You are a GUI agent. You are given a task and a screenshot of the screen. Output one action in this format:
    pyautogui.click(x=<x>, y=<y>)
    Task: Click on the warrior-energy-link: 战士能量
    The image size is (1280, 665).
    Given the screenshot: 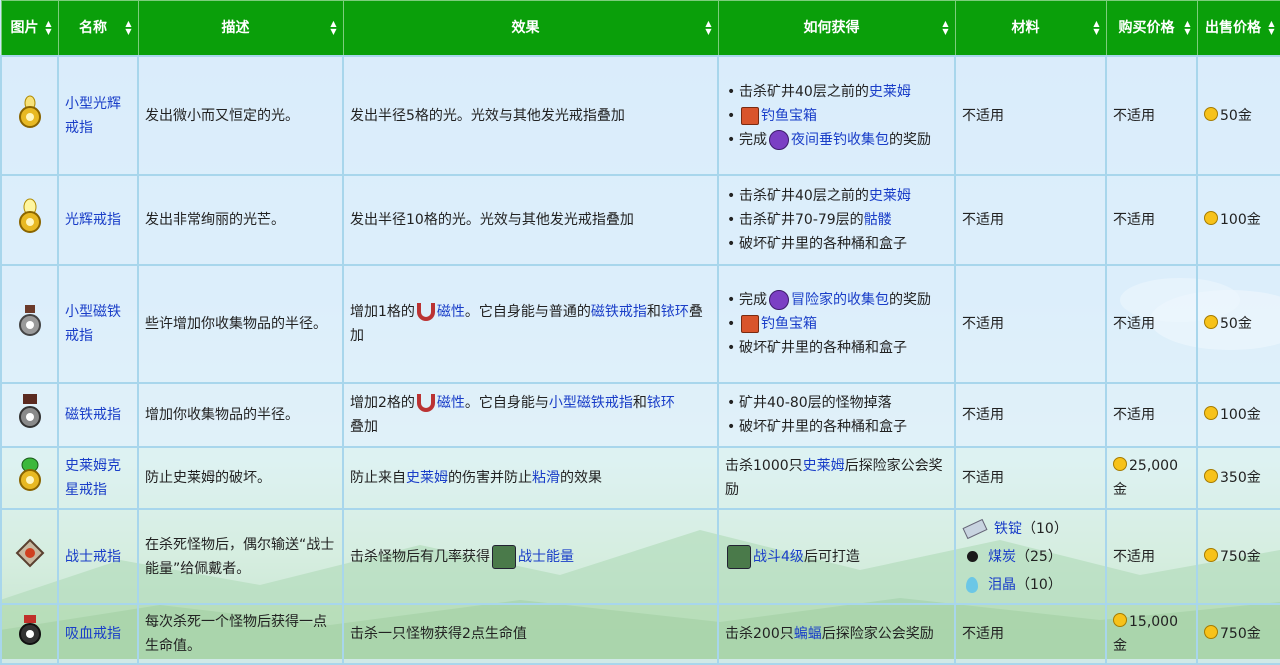 What is the action you would take?
    pyautogui.click(x=546, y=557)
    